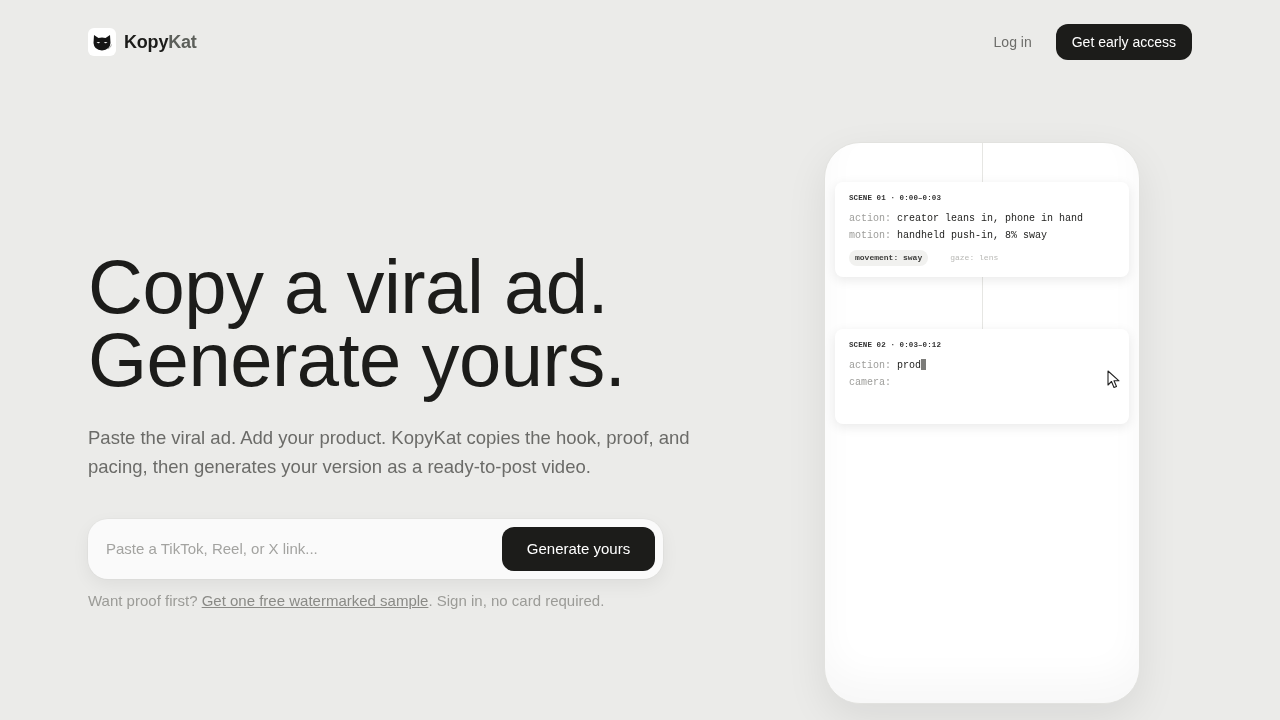 The height and width of the screenshot is (720, 1280). I want to click on login-link: Log in, so click(1012, 42).